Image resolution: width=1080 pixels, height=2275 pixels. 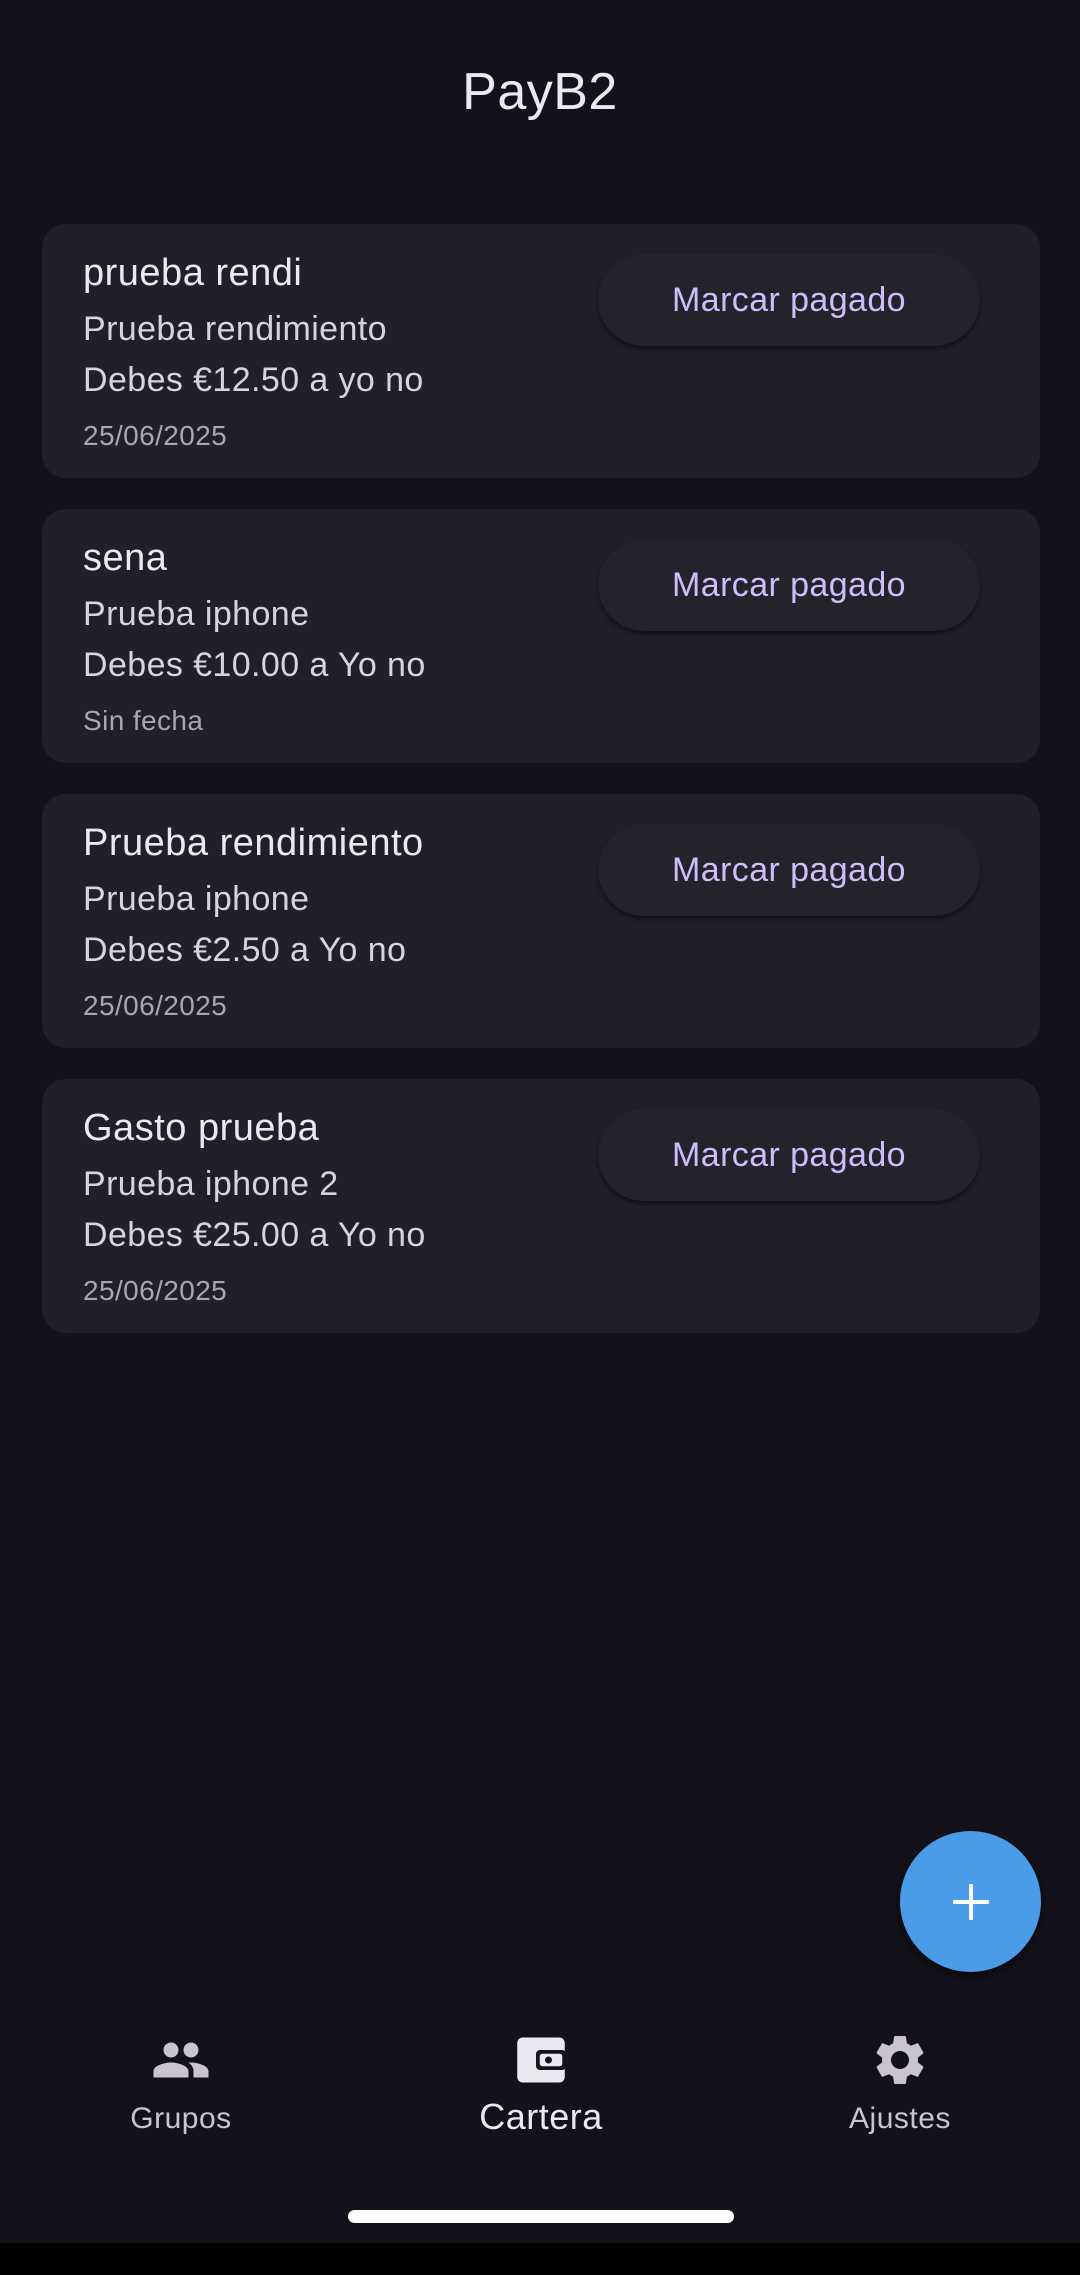 What do you see at coordinates (143, 720) in the screenshot?
I see `debt-date: Sin fecha` at bounding box center [143, 720].